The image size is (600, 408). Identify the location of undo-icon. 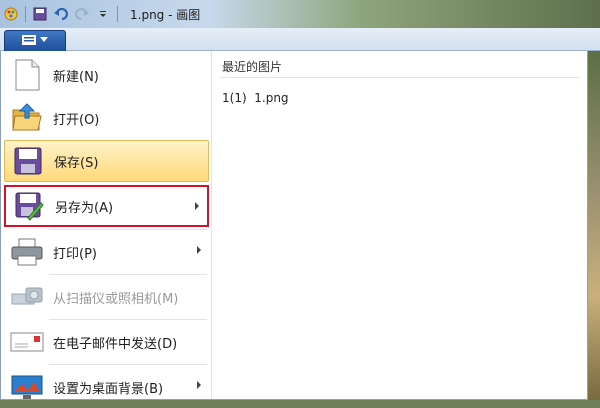
(61, 14).